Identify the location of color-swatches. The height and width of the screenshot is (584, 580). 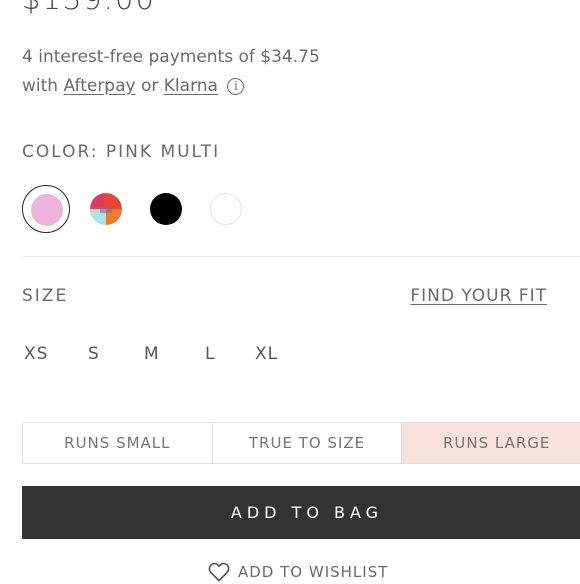
(152, 210).